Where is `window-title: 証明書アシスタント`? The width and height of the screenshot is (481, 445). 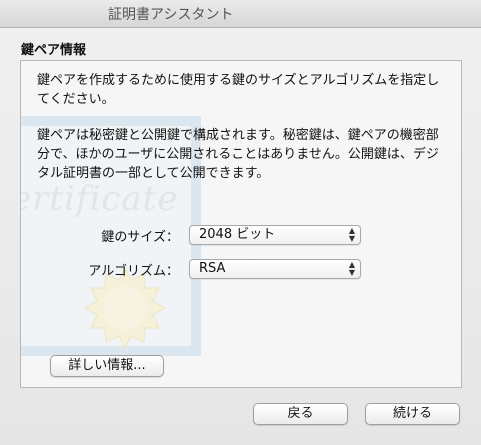
window-title: 証明書アシスタント is located at coordinates (171, 15).